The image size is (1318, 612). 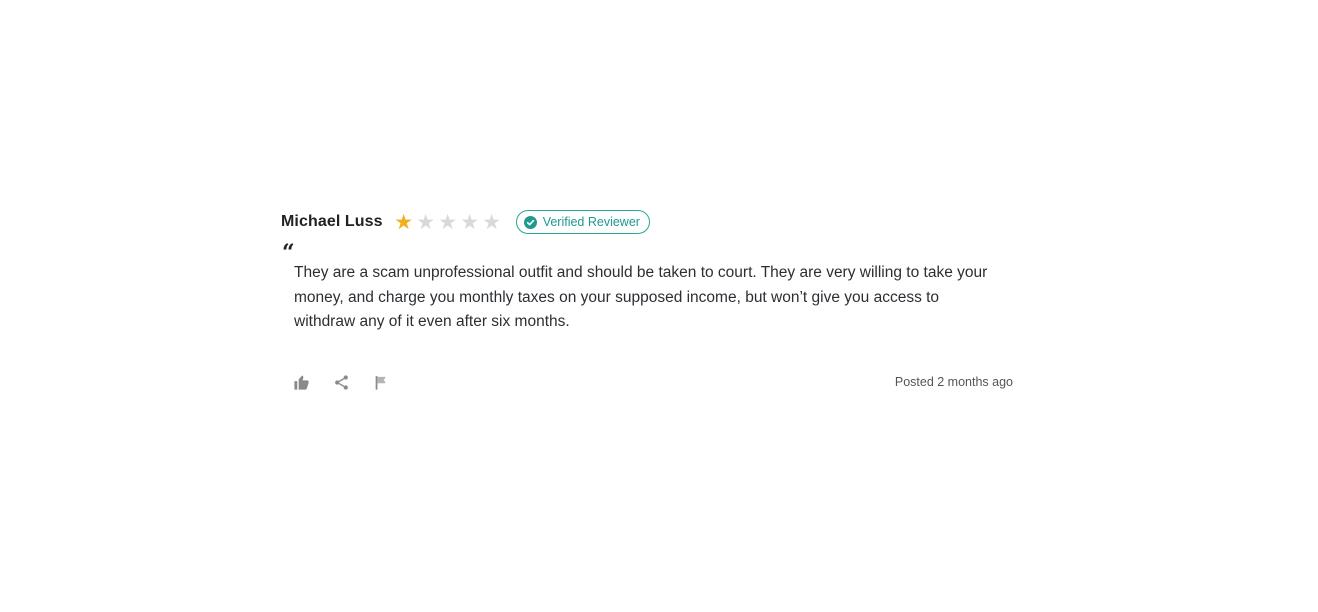 What do you see at coordinates (953, 382) in the screenshot?
I see `posted-date: Posted 2 months ago` at bounding box center [953, 382].